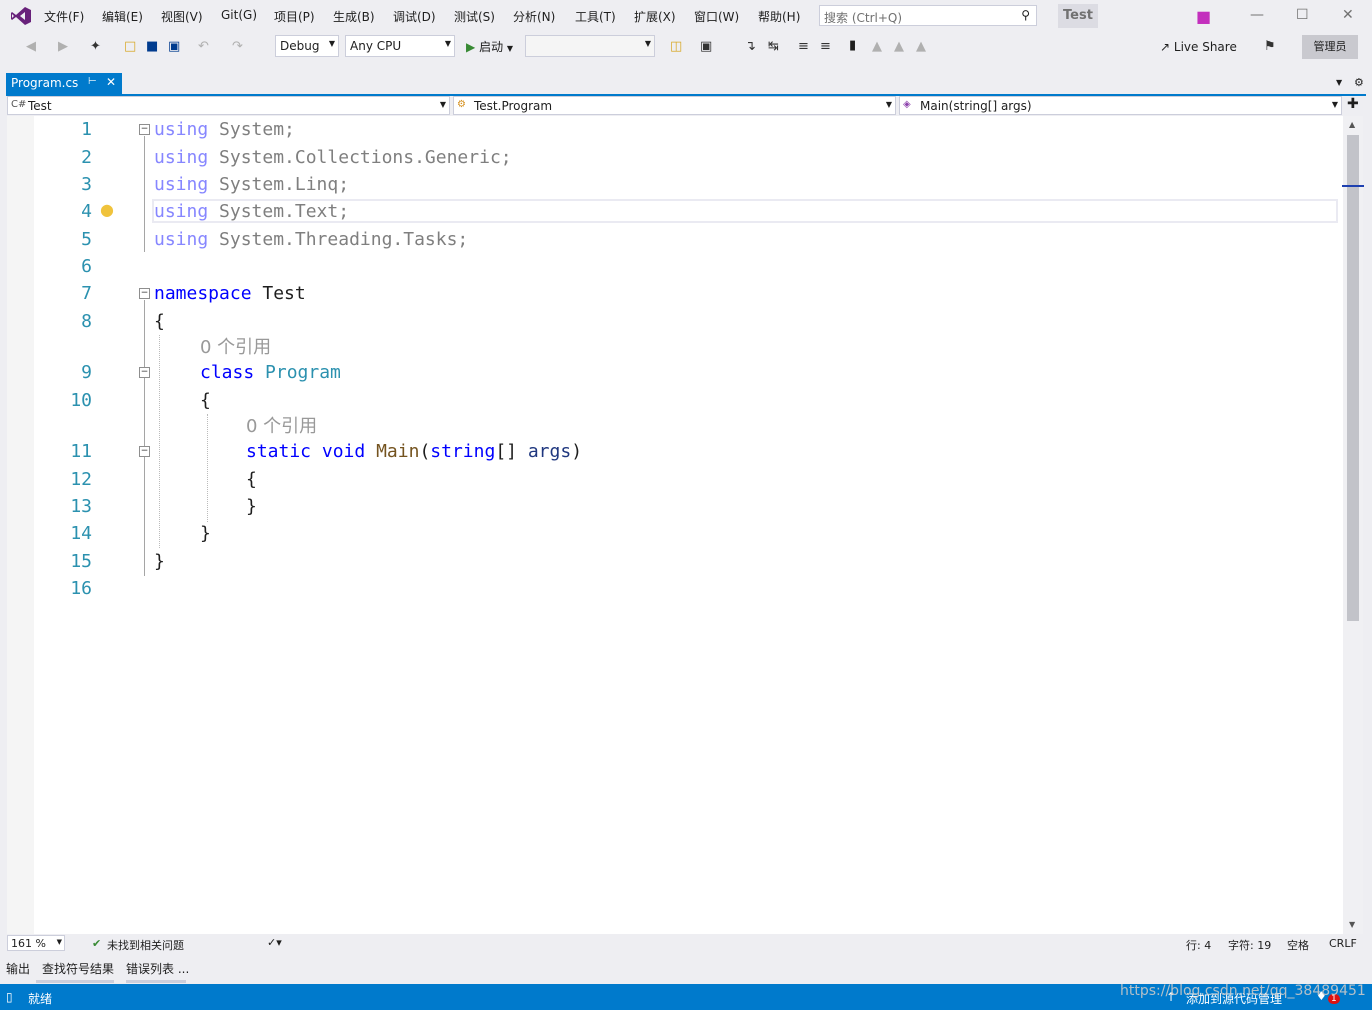 Image resolution: width=1372 pixels, height=1010 pixels. What do you see at coordinates (1352, 924) in the screenshot?
I see `scroll-down-icon: ▼` at bounding box center [1352, 924].